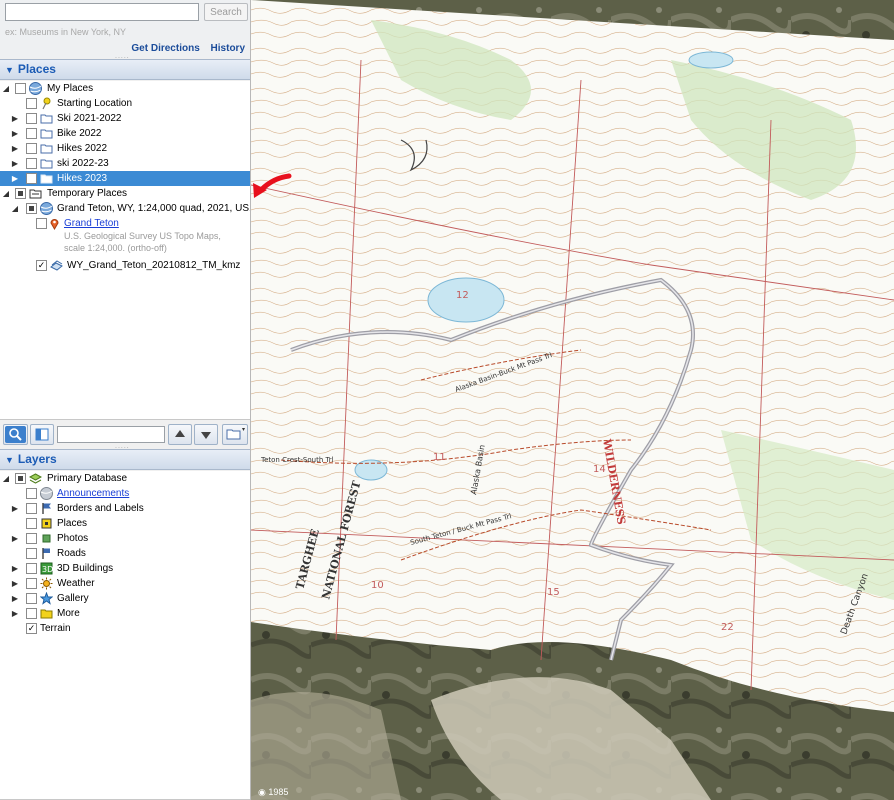  I want to click on history-link: History, so click(228, 48).